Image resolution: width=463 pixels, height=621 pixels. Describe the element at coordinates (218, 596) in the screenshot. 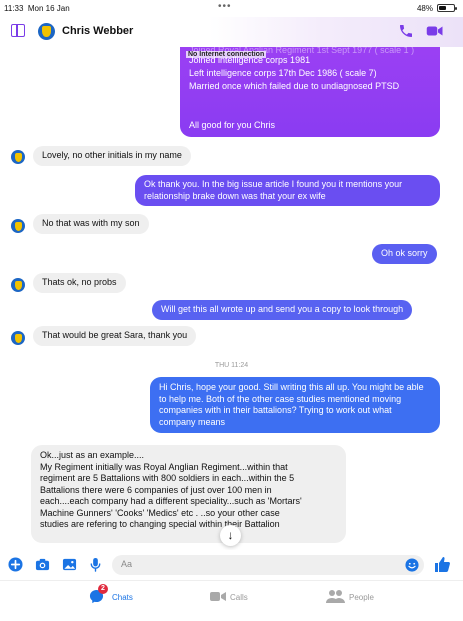

I see `video-camera-icon` at that location.